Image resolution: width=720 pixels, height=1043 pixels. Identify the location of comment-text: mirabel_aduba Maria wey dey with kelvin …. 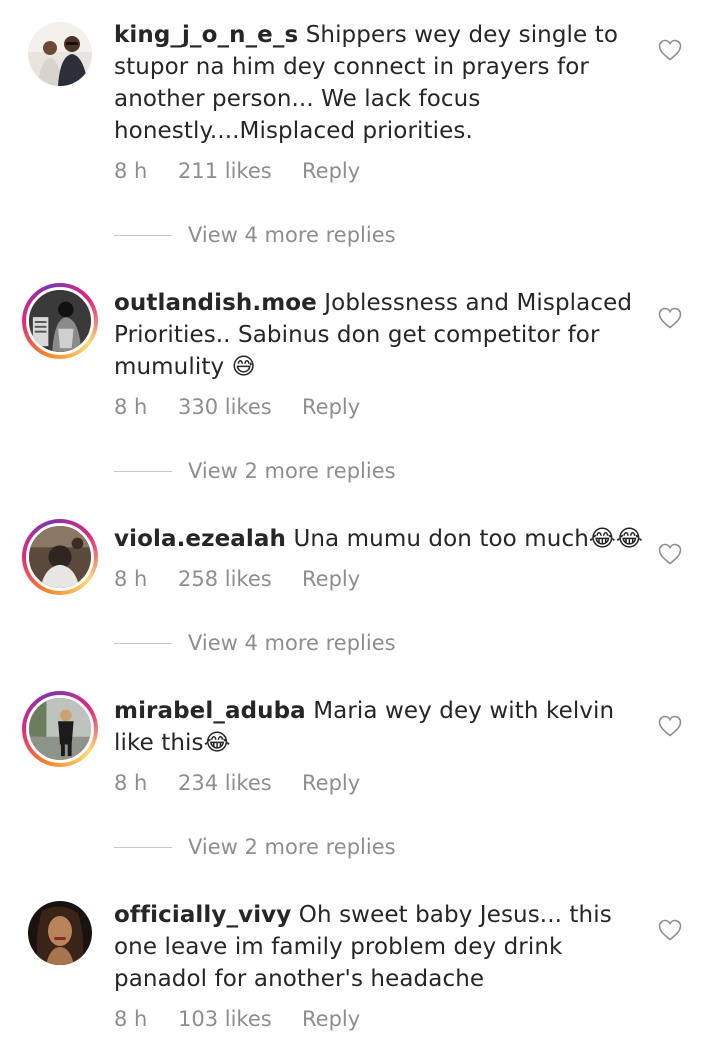
(379, 727).